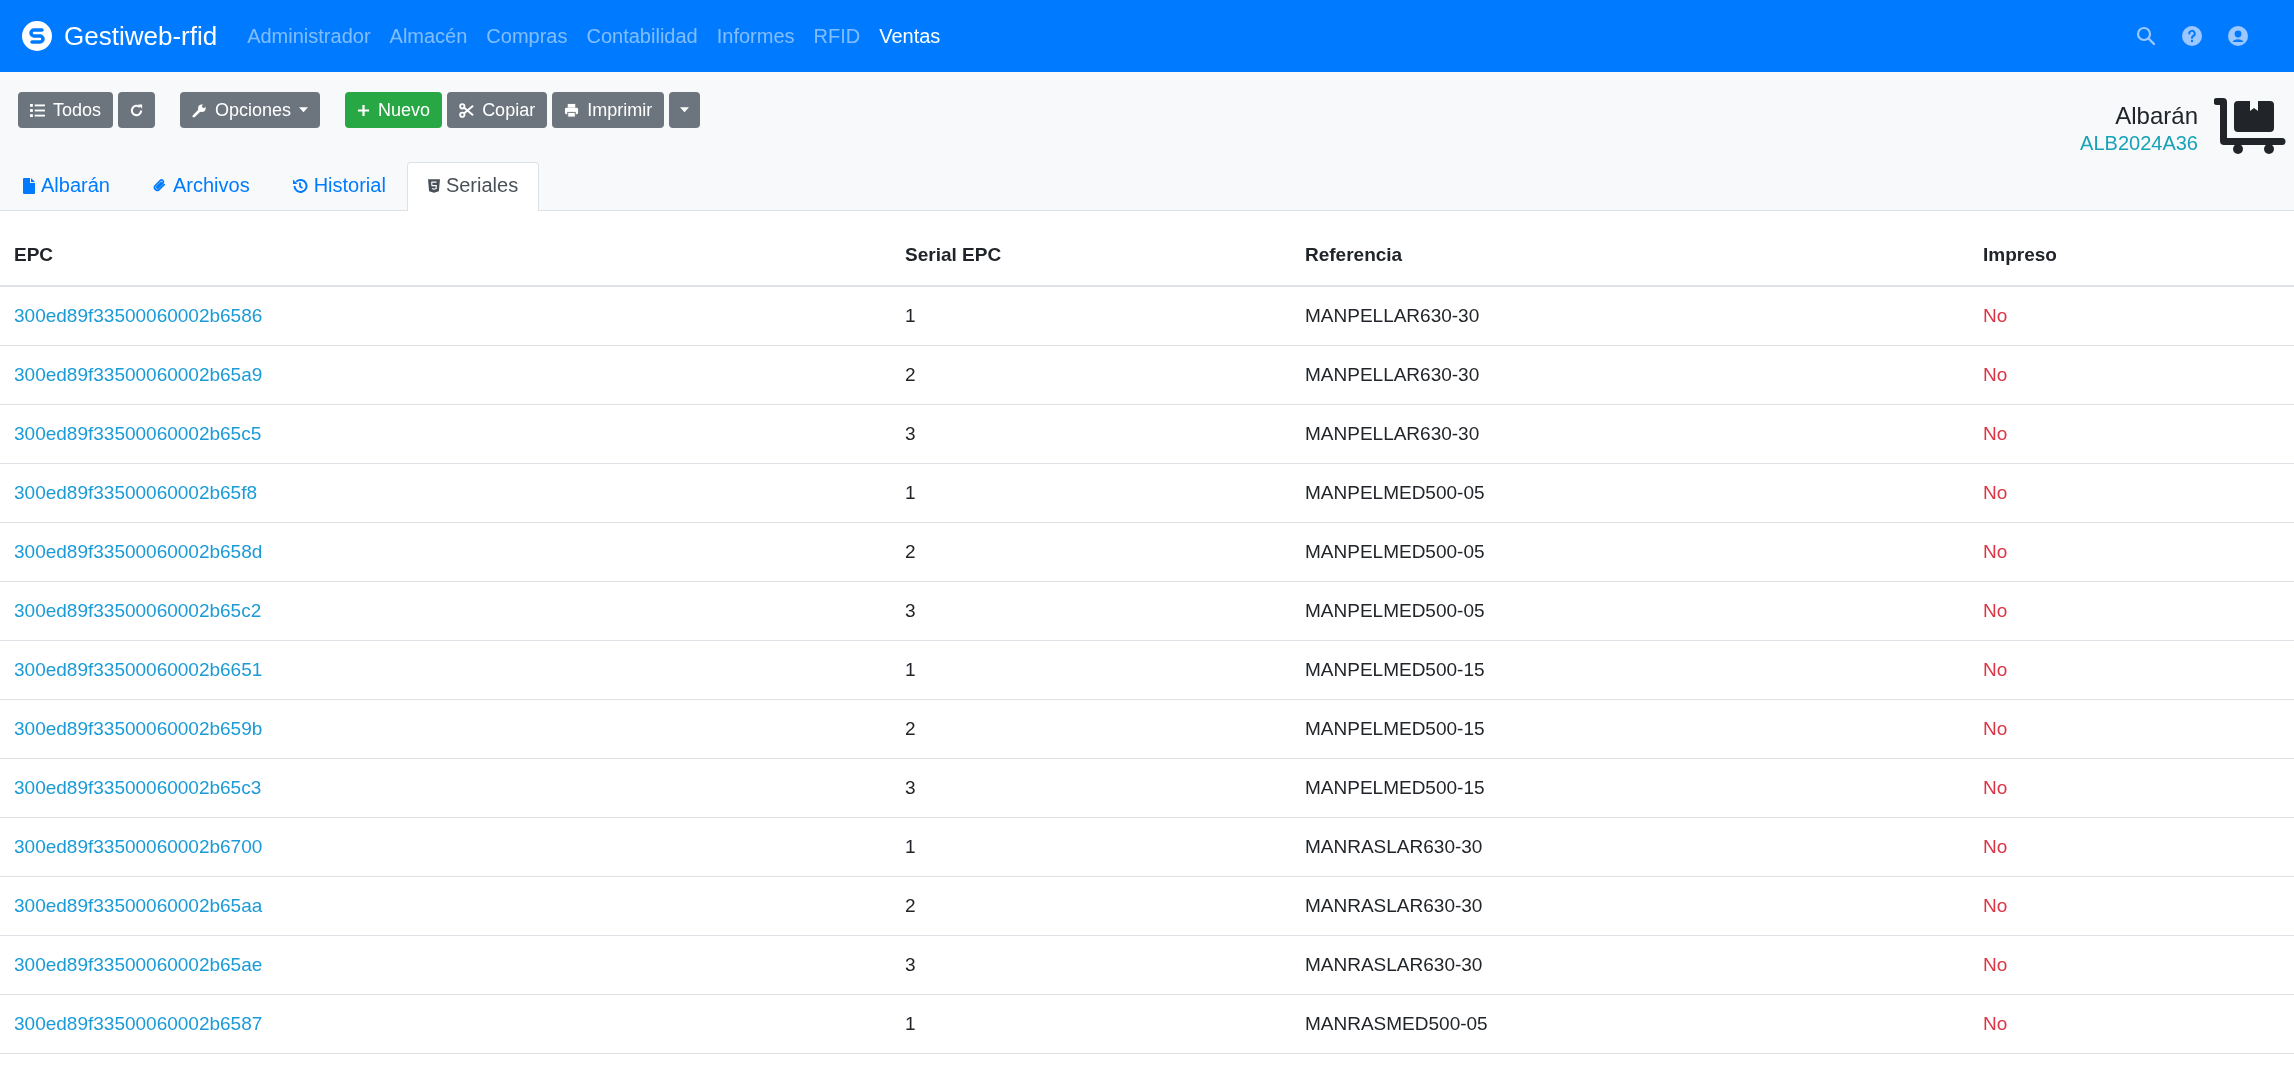 This screenshot has height=1080, width=2294. I want to click on new-button: Nuevo, so click(394, 110).